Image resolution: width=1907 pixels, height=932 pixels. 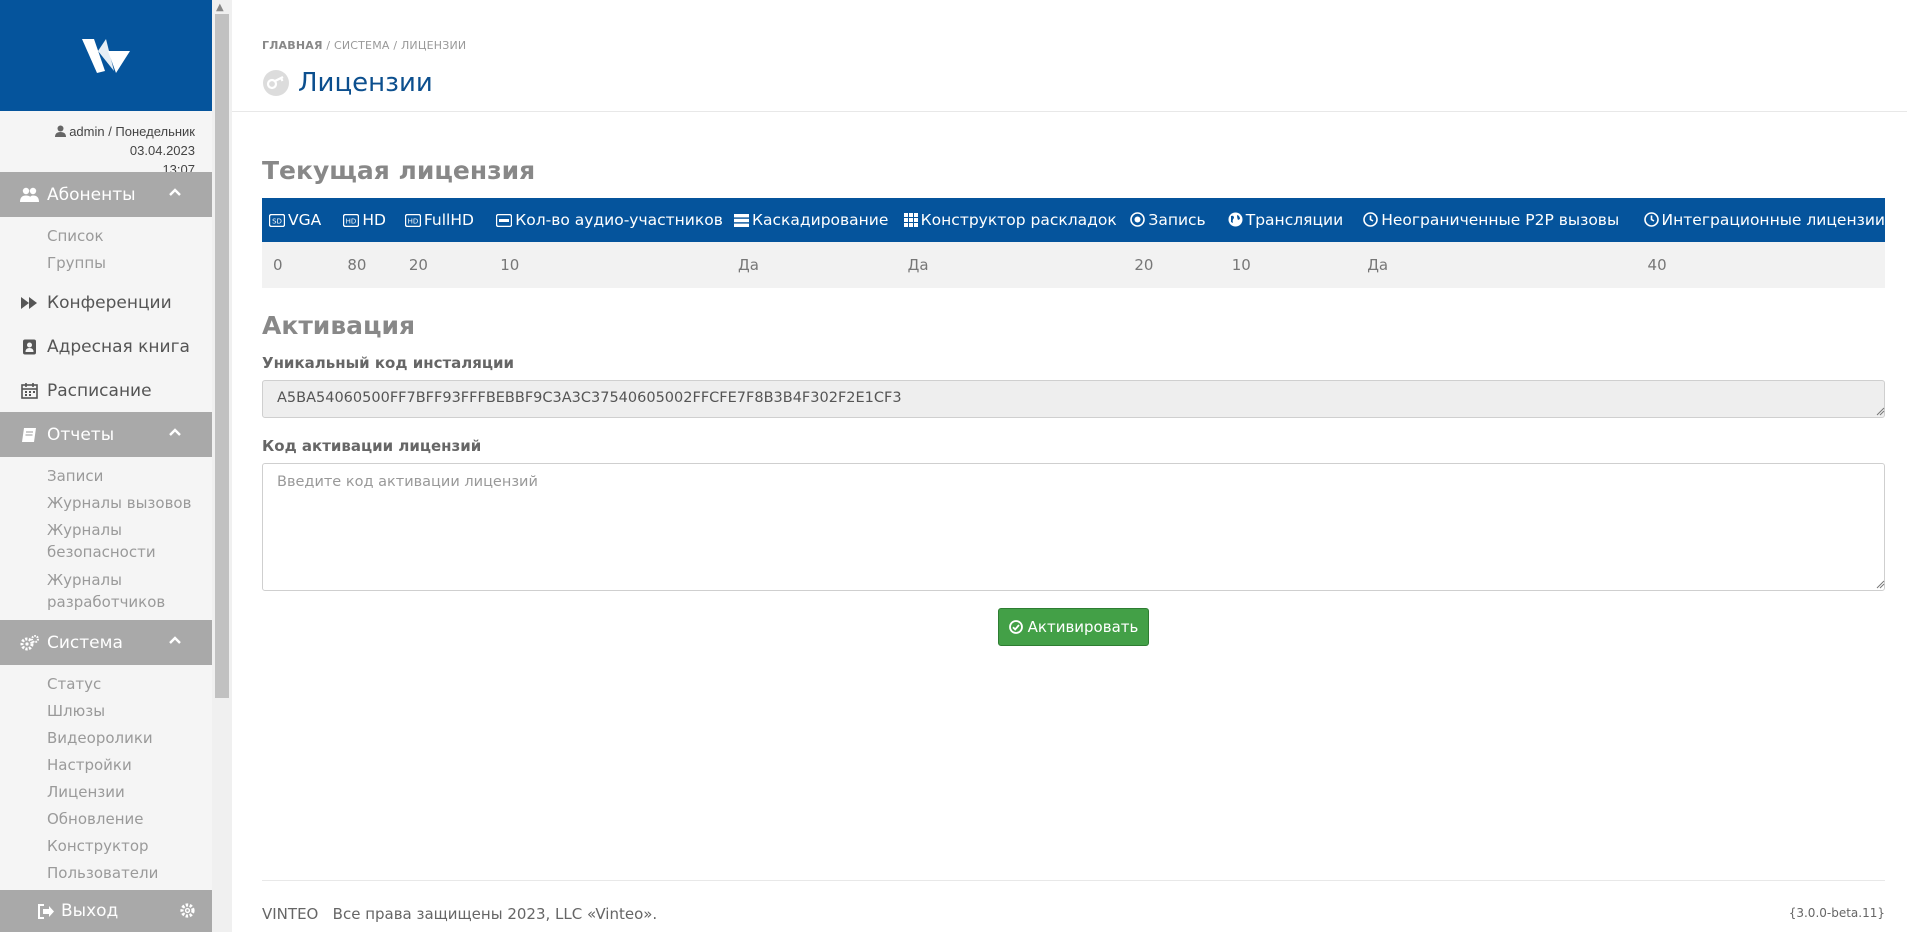 I want to click on vinteo-logo, so click(x=106, y=55).